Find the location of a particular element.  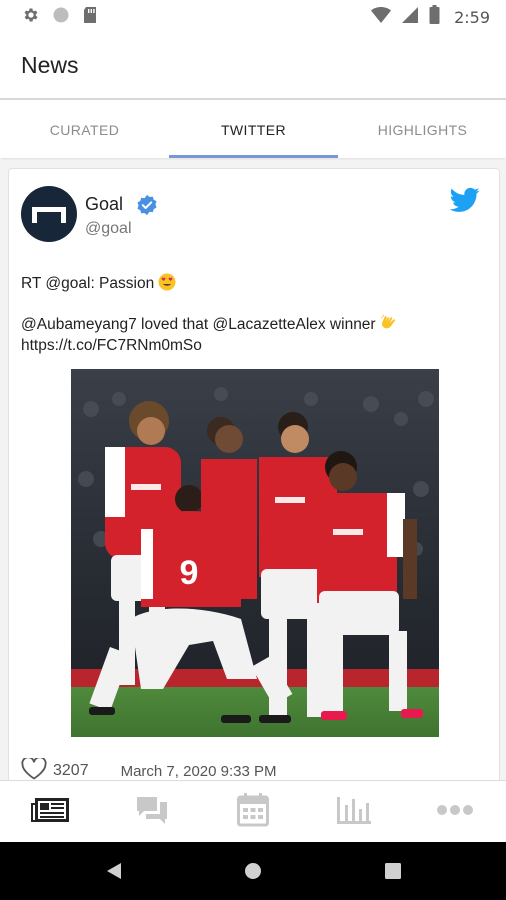

chat-icon is located at coordinates (152, 812).